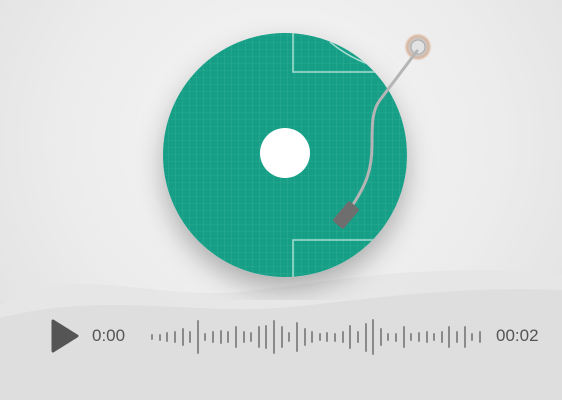 The height and width of the screenshot is (400, 562). I want to click on play-icon, so click(65, 336).